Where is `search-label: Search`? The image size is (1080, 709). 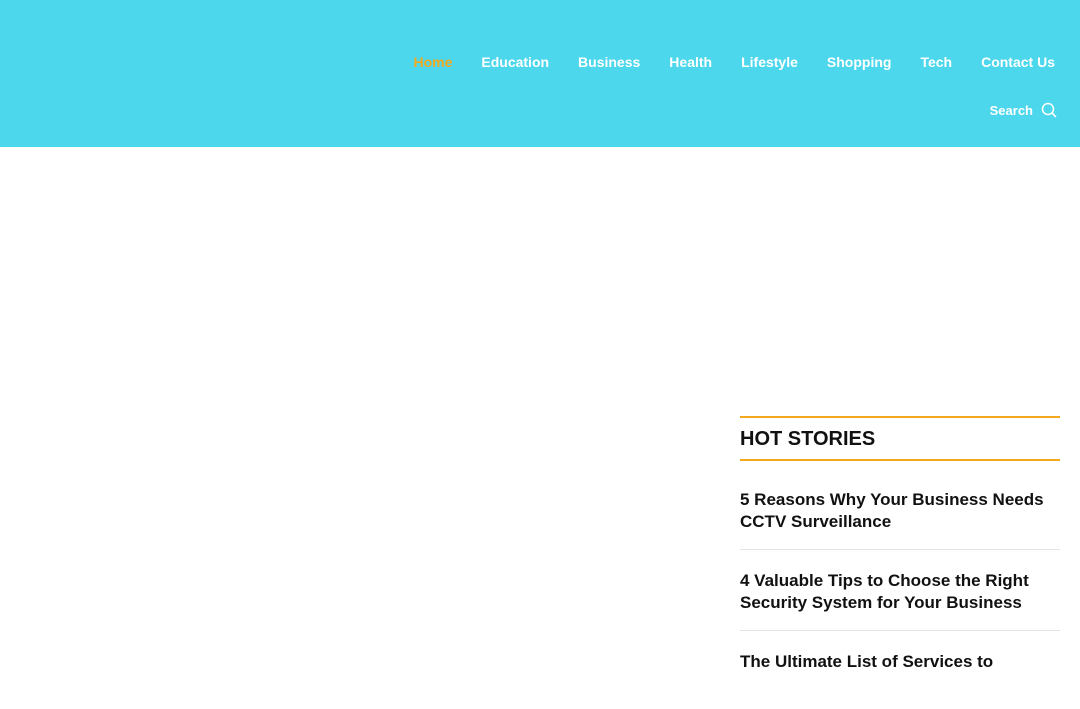 search-label: Search is located at coordinates (1011, 110).